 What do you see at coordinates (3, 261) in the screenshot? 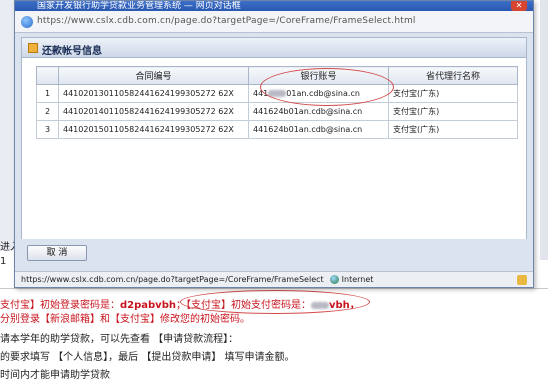
I see `background-number: 1` at bounding box center [3, 261].